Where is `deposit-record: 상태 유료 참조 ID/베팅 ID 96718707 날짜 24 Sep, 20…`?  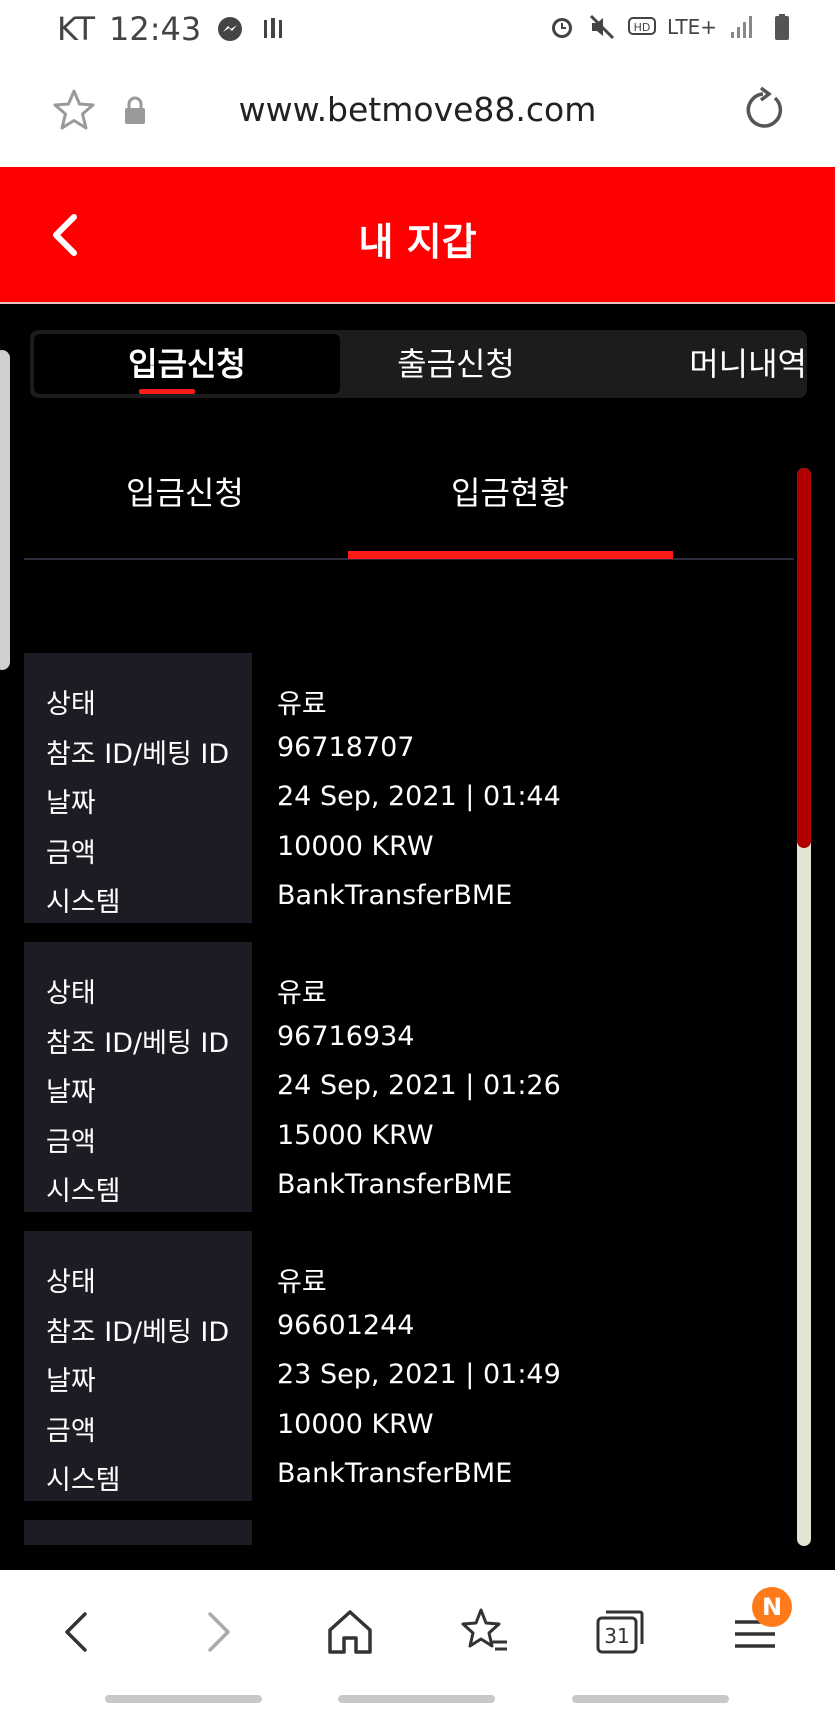 deposit-record: 상태 유료 참조 ID/베팅 ID 96718707 날짜 24 Sep, 20… is located at coordinates (409, 788).